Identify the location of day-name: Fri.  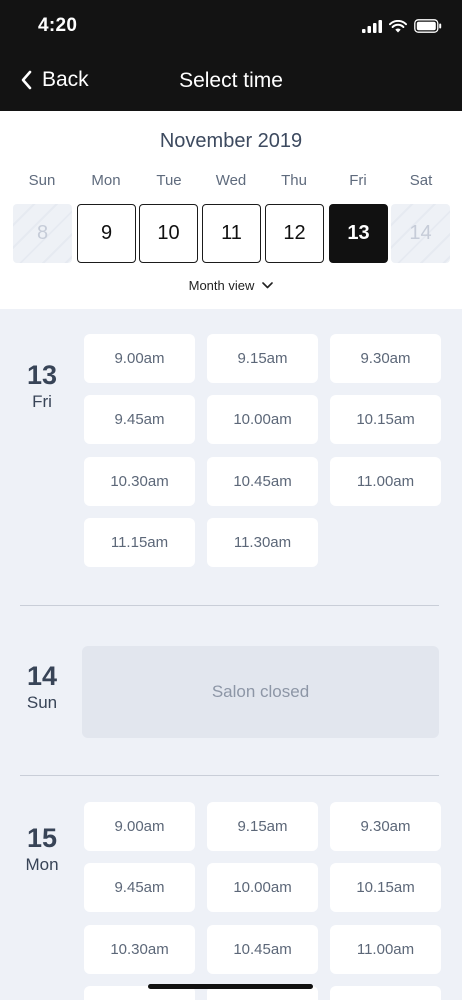
(42, 401).